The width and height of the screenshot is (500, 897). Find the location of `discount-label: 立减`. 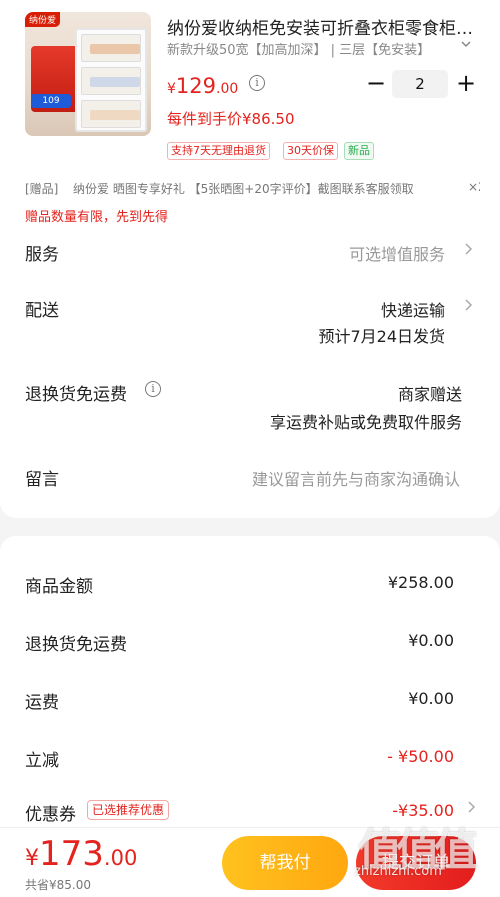

discount-label: 立减 is located at coordinates (42, 761).